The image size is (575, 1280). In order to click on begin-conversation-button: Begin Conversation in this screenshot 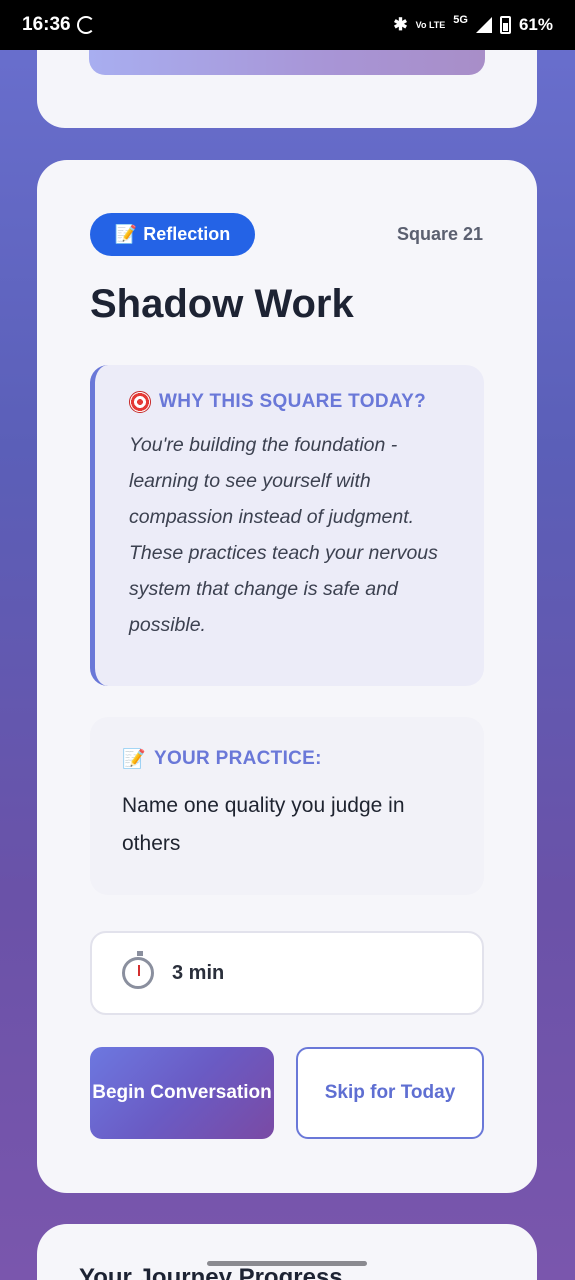, I will do `click(182, 1093)`.